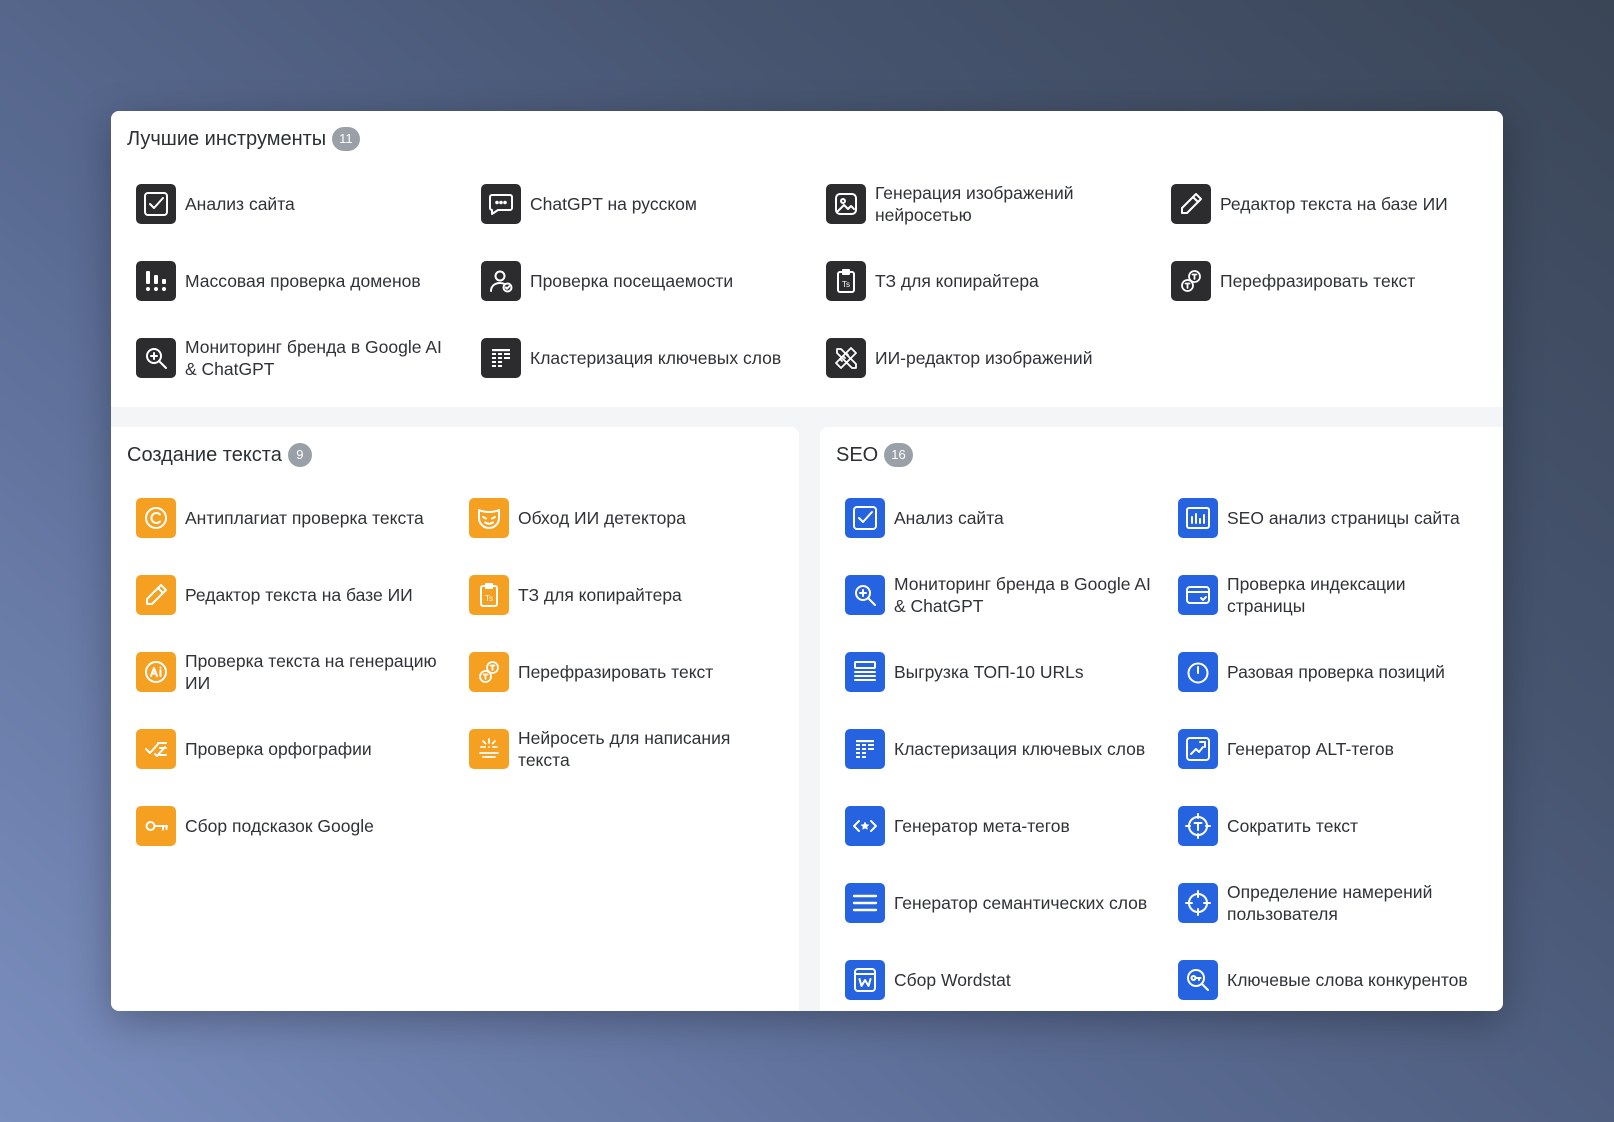 The width and height of the screenshot is (1614, 1122). Describe the element at coordinates (156, 517) in the screenshot. I see `copyright-icon` at that location.